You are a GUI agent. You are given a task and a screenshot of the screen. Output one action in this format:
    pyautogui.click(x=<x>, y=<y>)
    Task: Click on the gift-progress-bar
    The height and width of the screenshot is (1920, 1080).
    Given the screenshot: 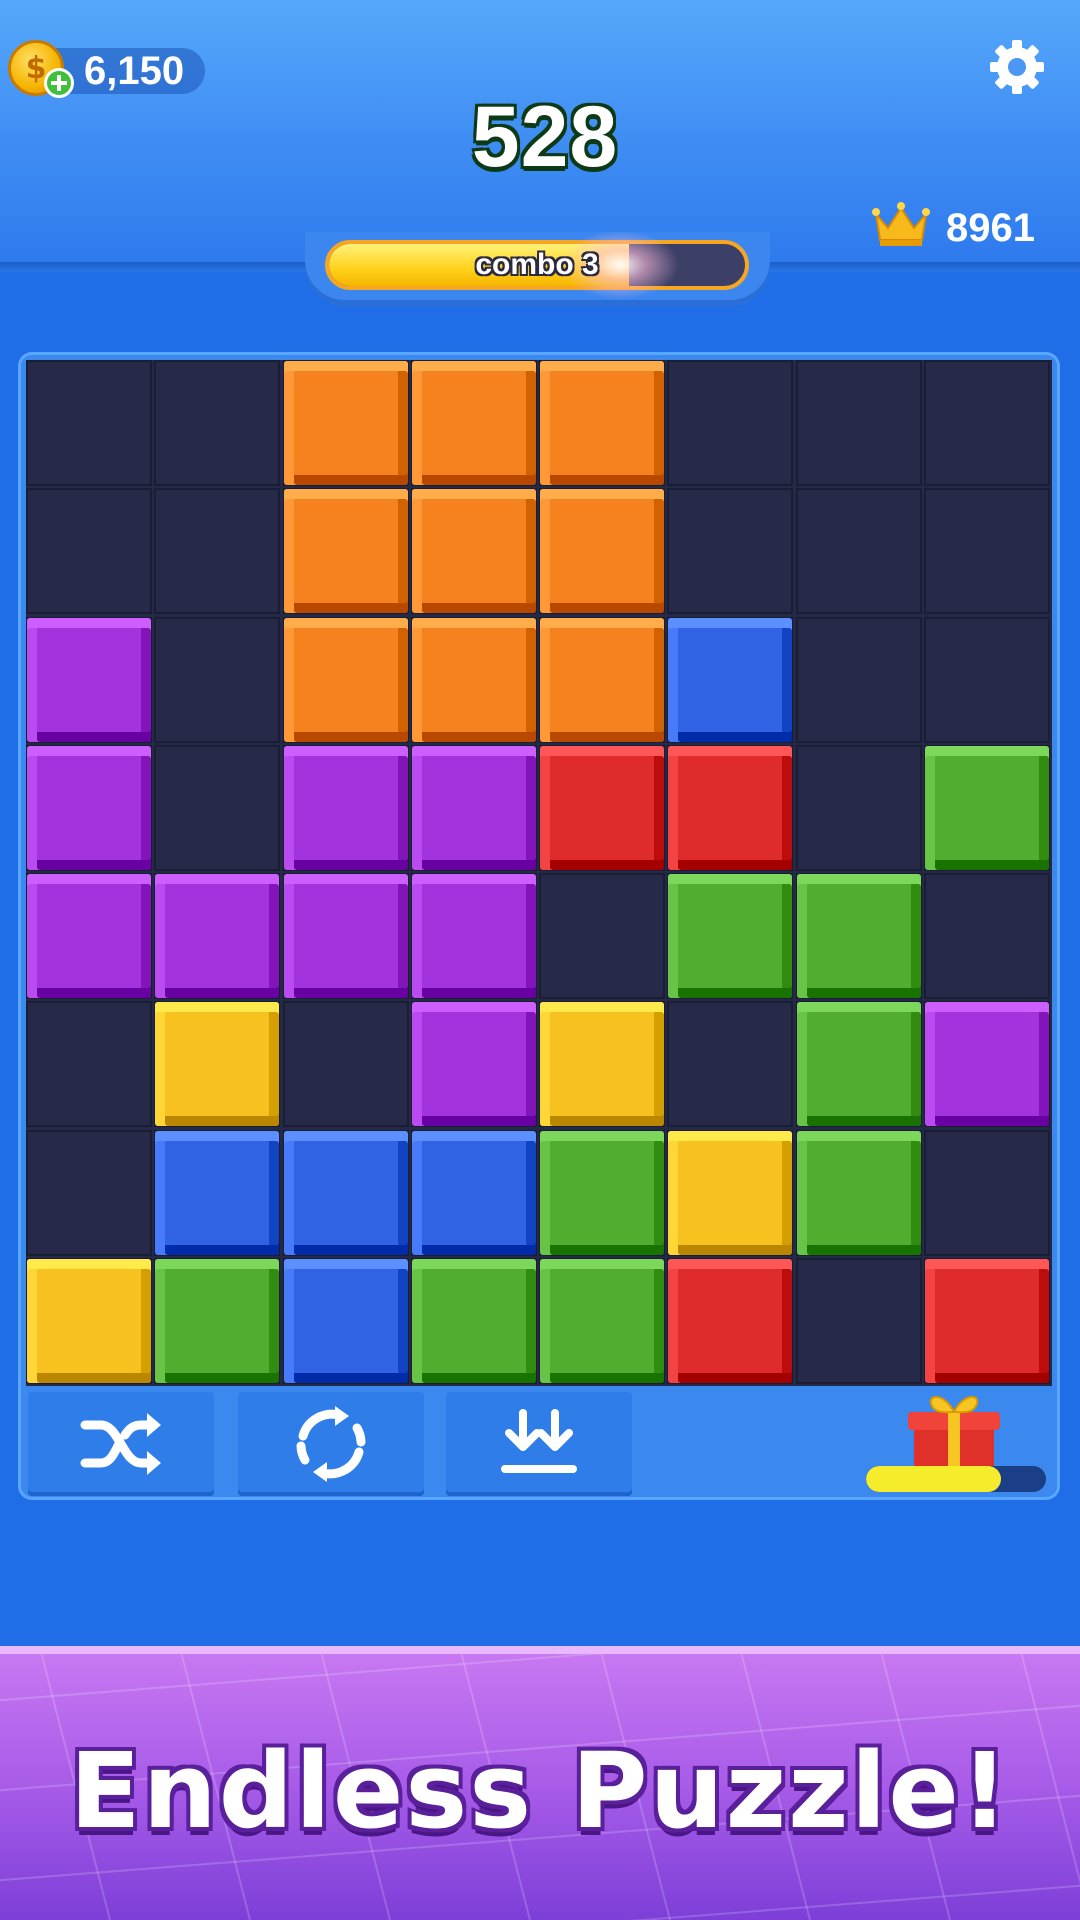 What is the action you would take?
    pyautogui.click(x=956, y=1479)
    